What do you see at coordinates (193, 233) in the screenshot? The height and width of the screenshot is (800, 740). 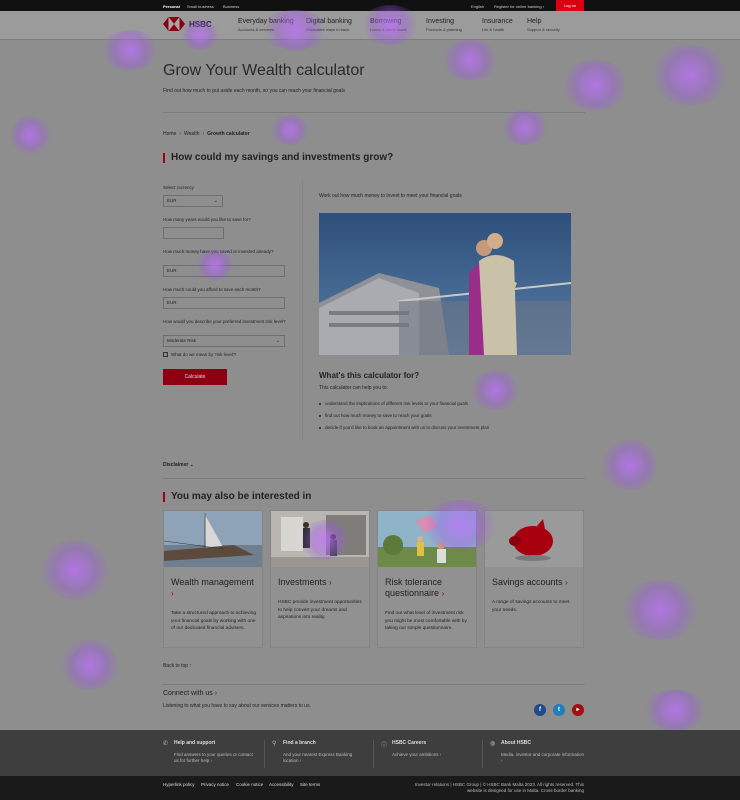 I see `years-input` at bounding box center [193, 233].